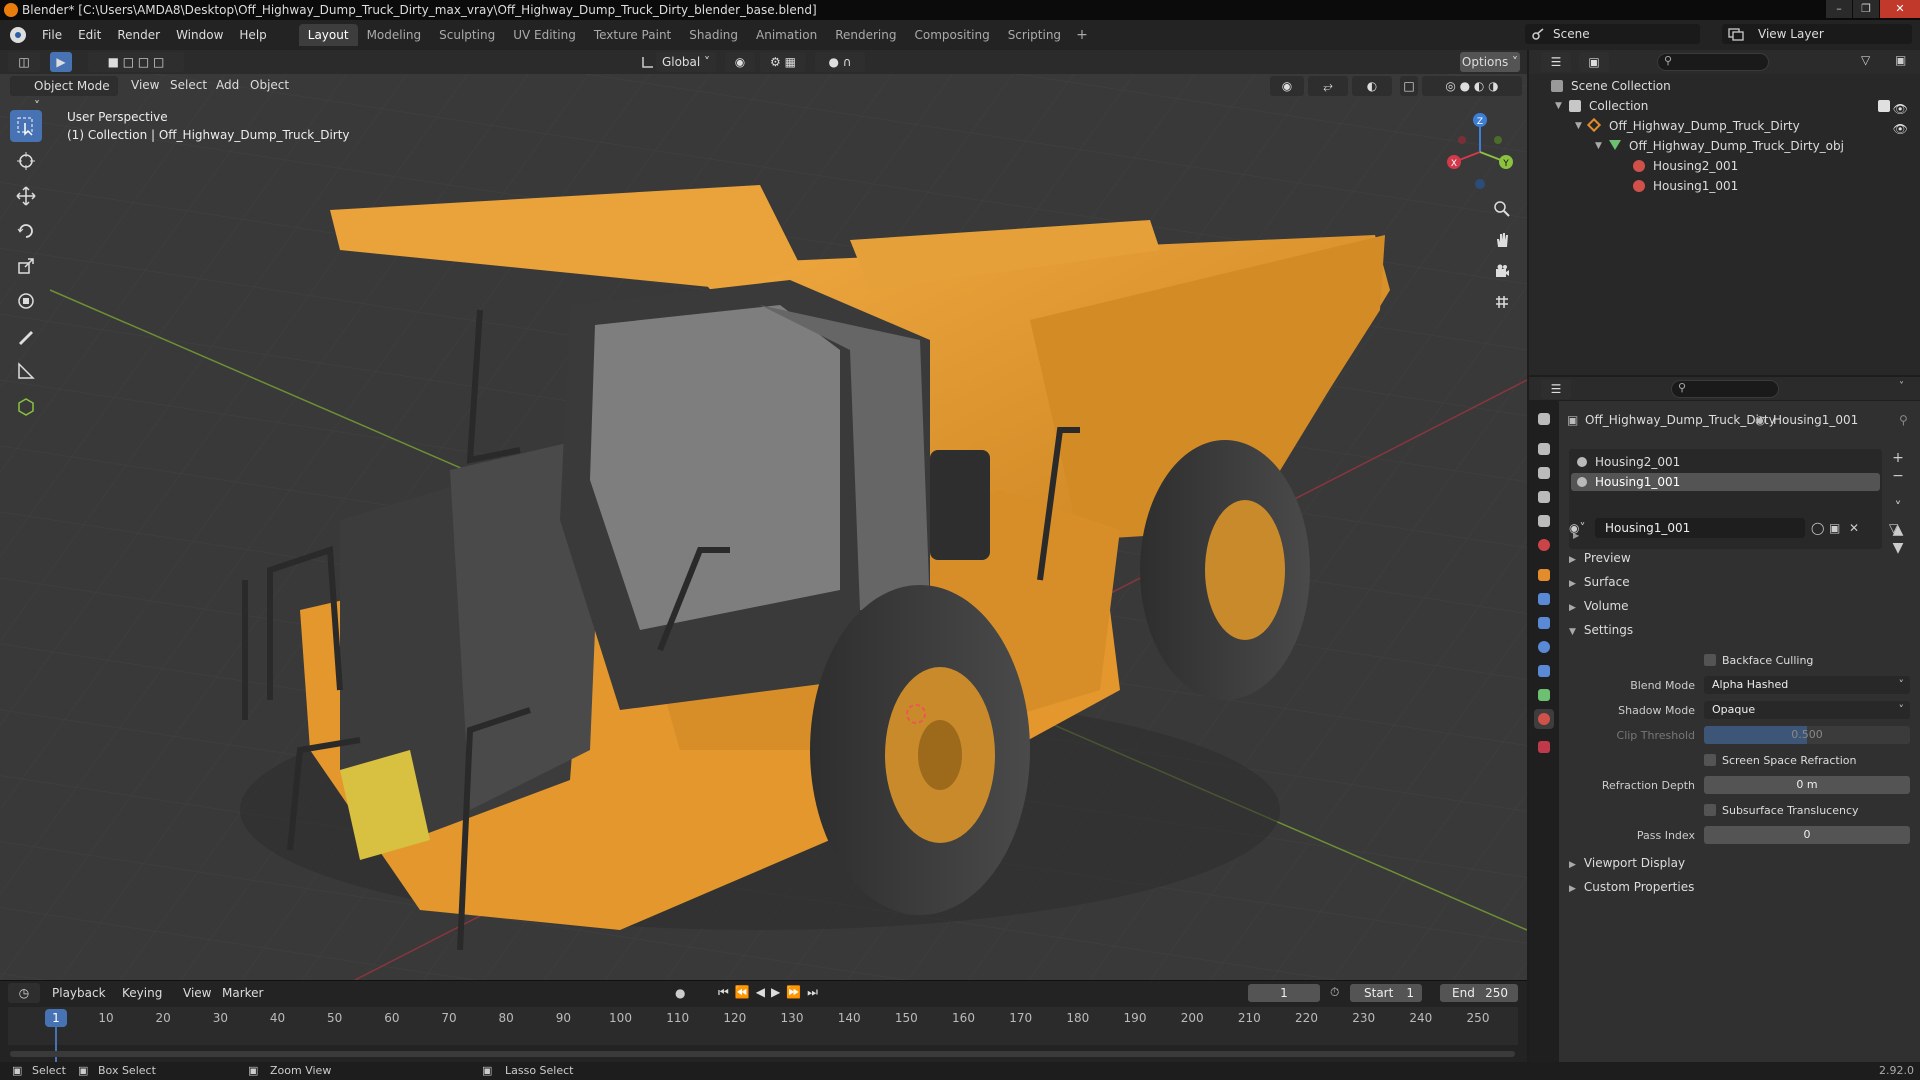 Image resolution: width=1920 pixels, height=1080 pixels. Describe the element at coordinates (1725, 389) in the screenshot. I see `properties-search-input: ⚲` at that location.